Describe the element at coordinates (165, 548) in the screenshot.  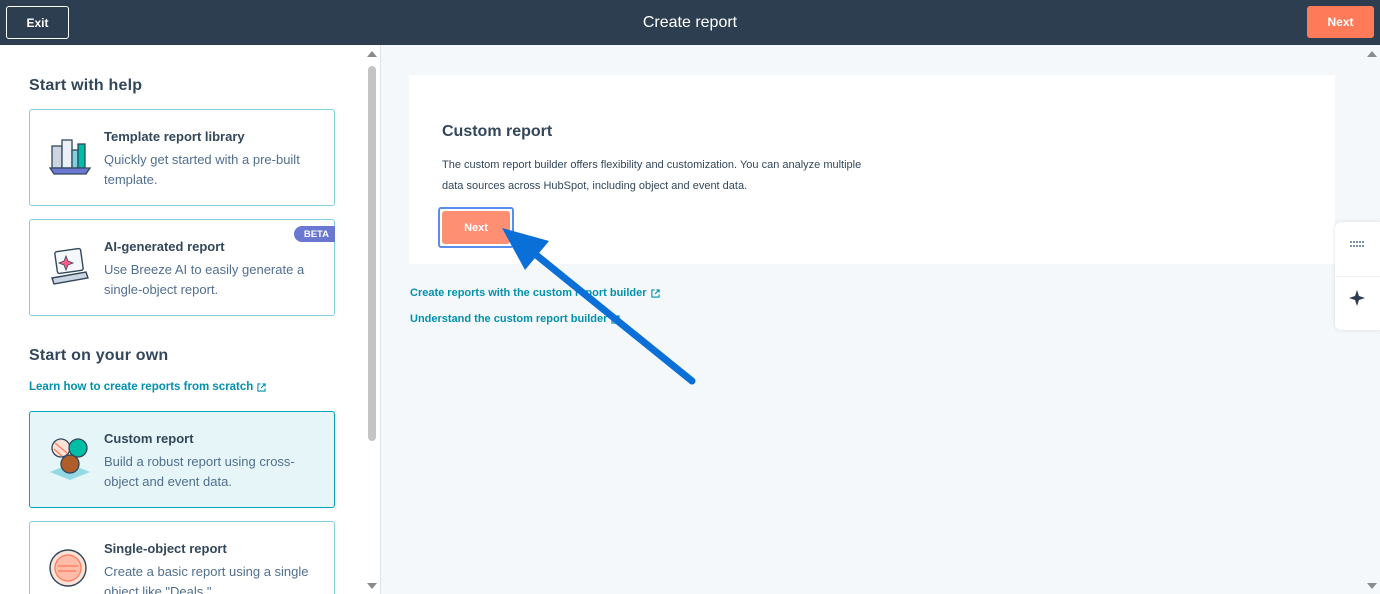
I see `card-title: Single-object report` at that location.